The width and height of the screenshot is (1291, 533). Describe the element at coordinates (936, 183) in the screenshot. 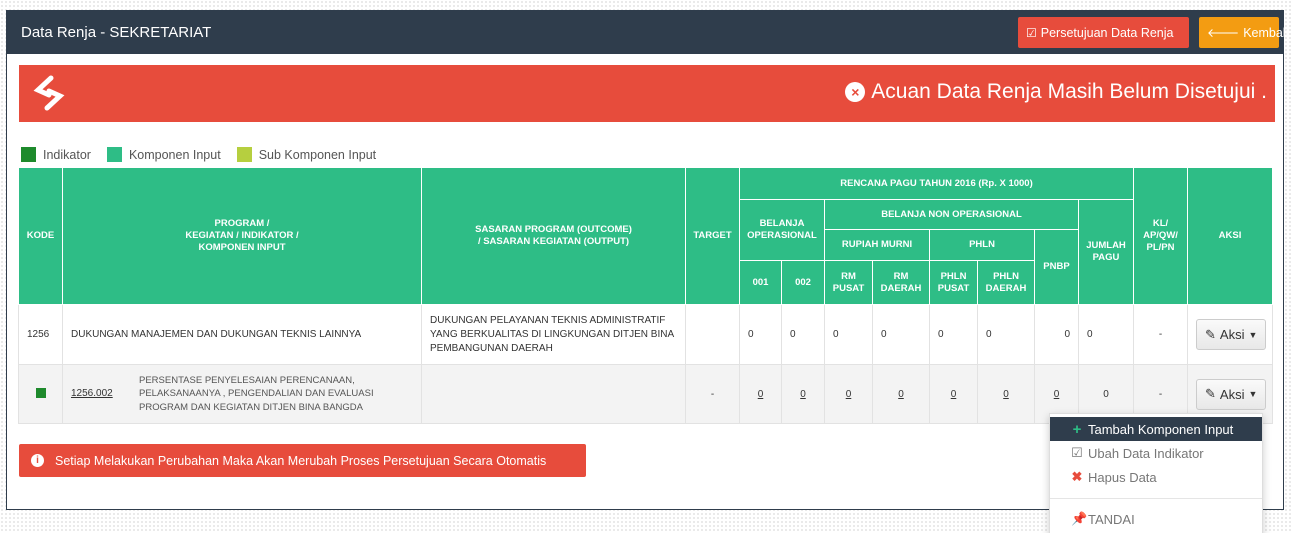

I see `col-rencana-pagu: RENCANA PAGU TAHUN 2016 (Rp. X 1000)` at that location.